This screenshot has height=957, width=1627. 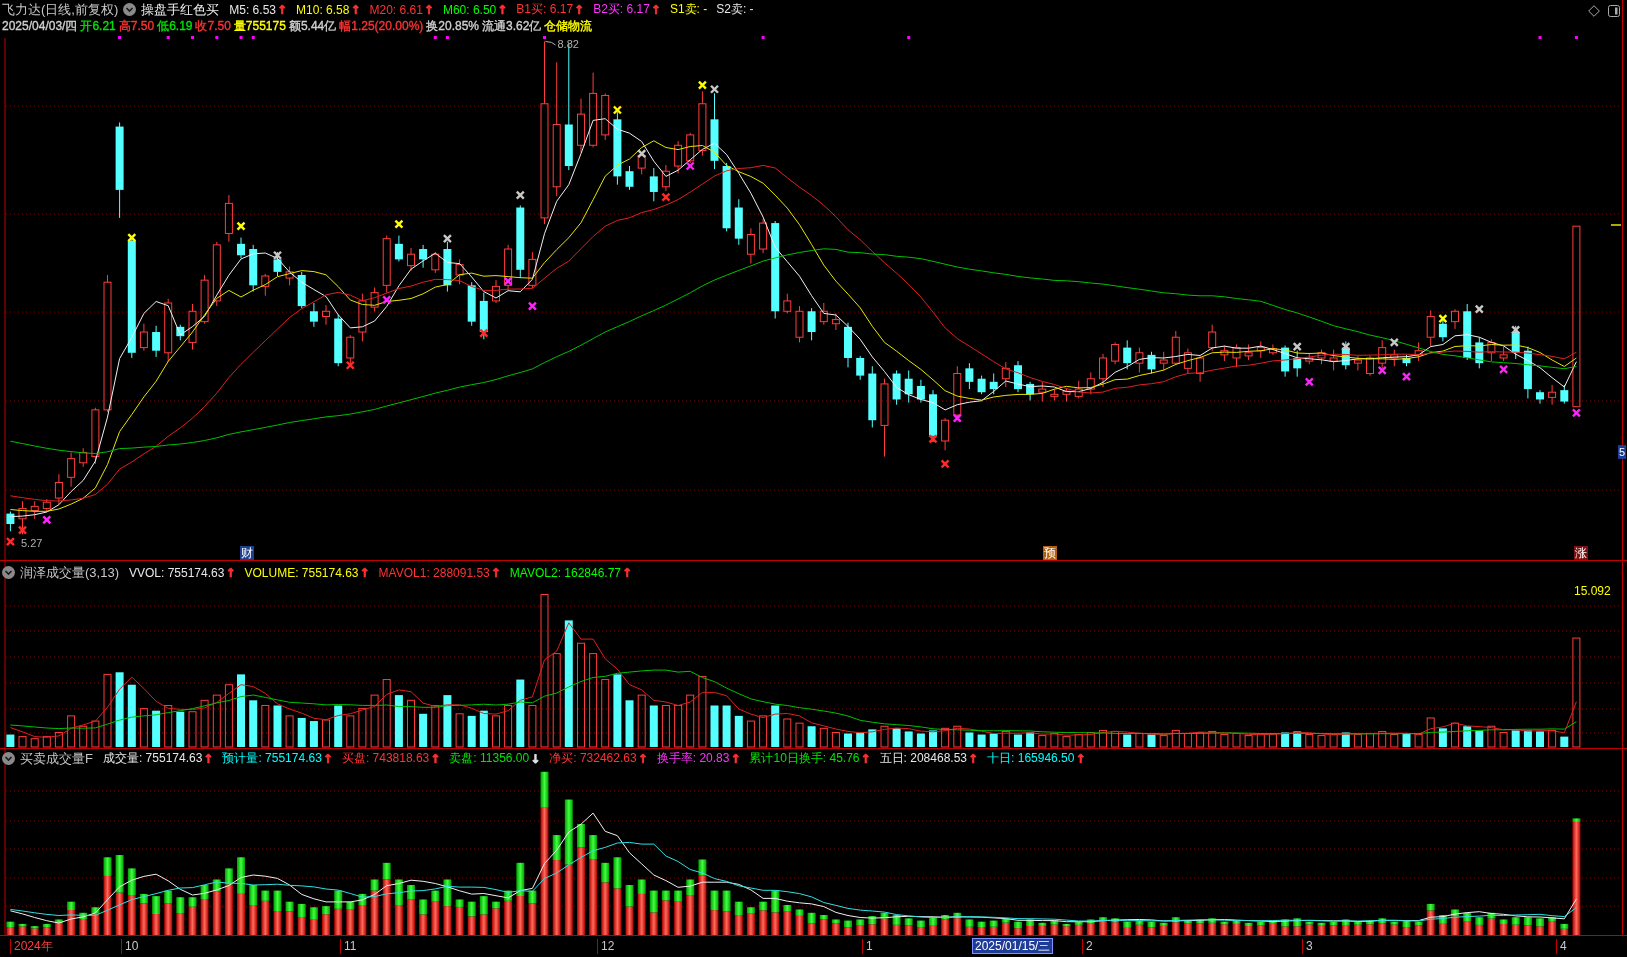 What do you see at coordinates (923, 758) in the screenshot?
I see `indicator-value: 五日: 208468.53` at bounding box center [923, 758].